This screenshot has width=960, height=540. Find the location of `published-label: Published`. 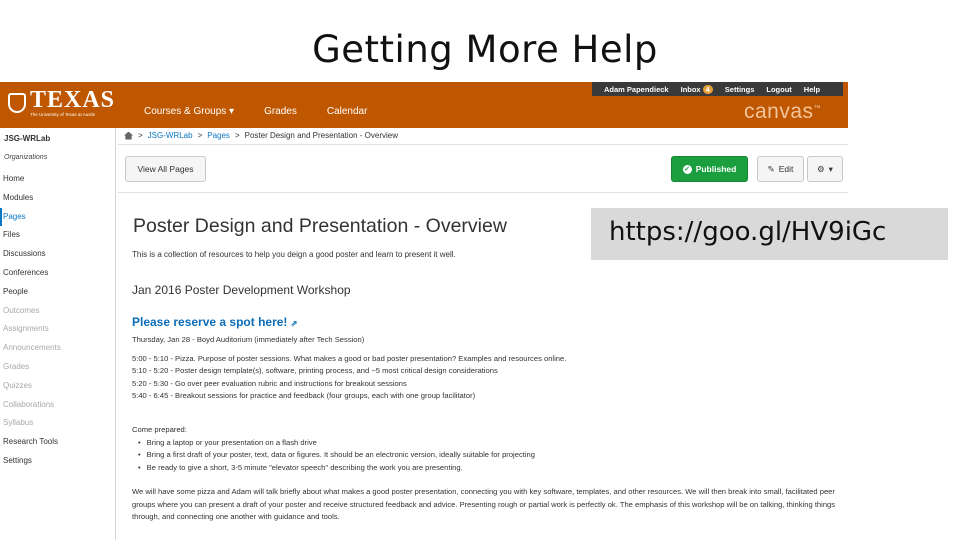

published-label: Published is located at coordinates (716, 169).